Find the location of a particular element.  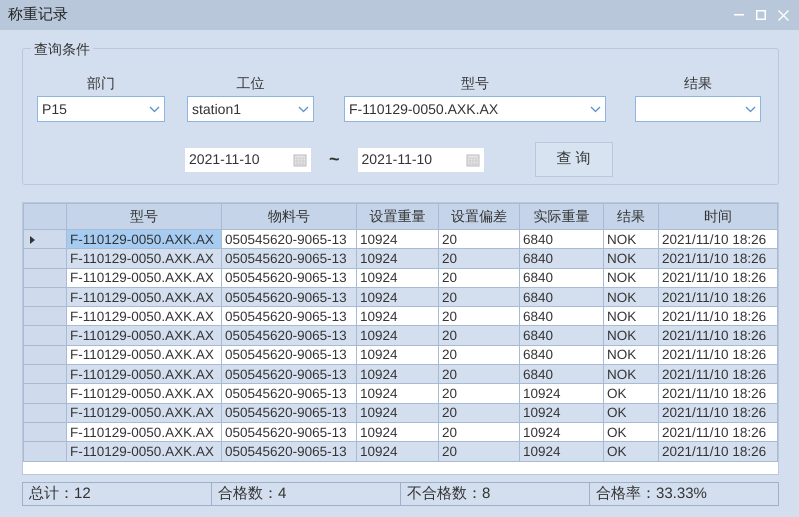

window-title: 称重记录 is located at coordinates (38, 14).